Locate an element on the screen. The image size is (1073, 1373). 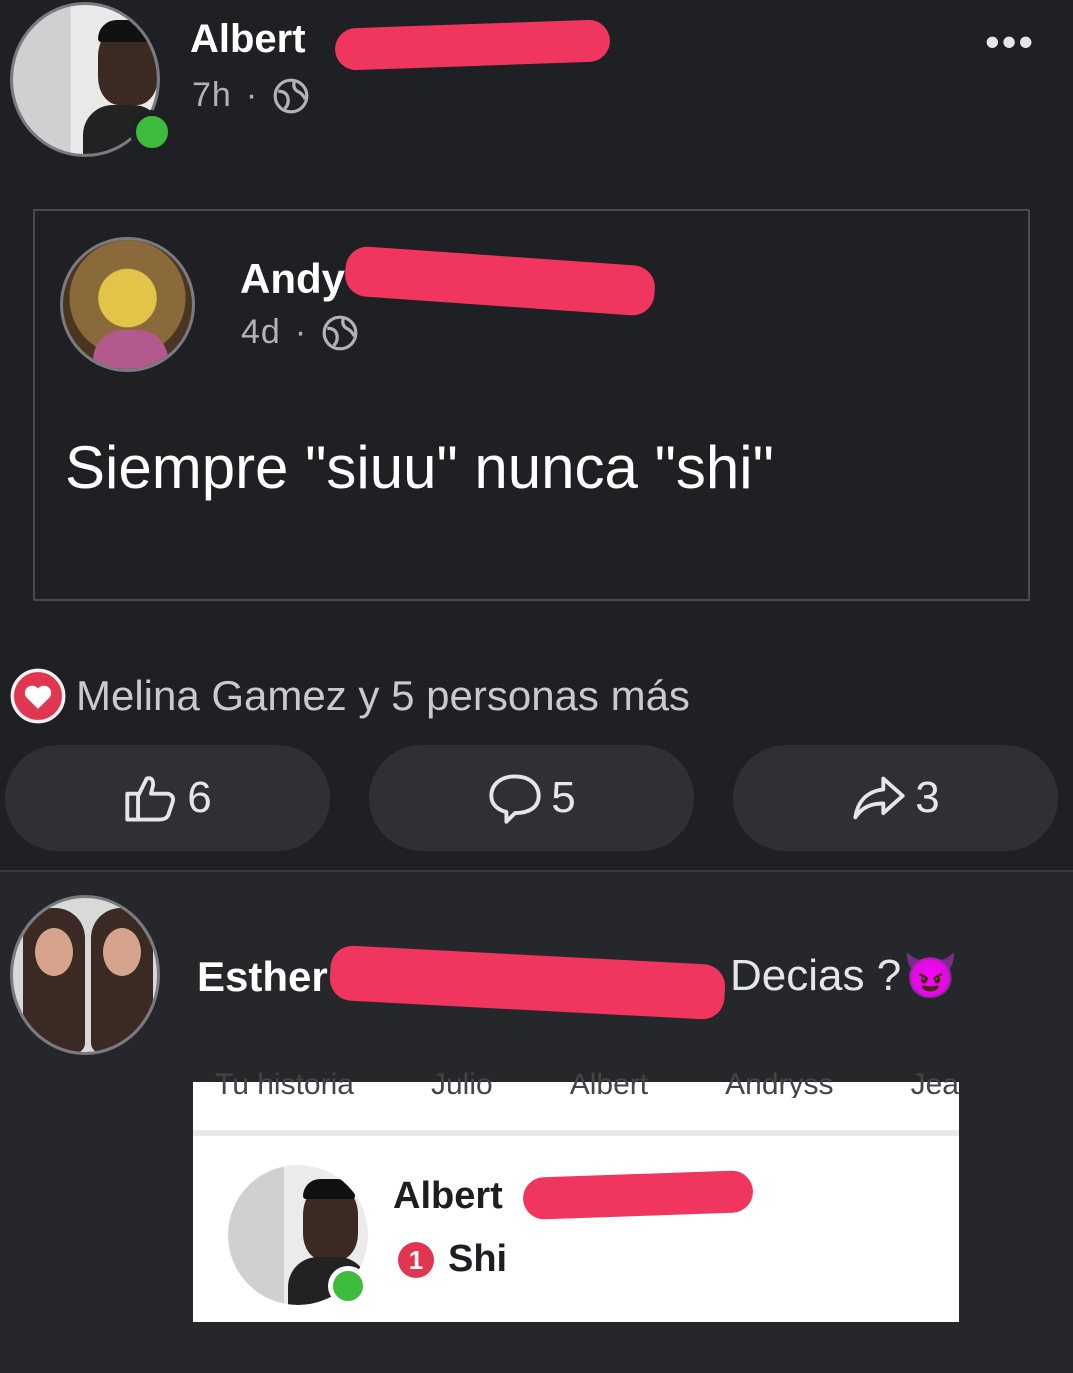
commenter-name: Esther is located at coordinates (262, 977).